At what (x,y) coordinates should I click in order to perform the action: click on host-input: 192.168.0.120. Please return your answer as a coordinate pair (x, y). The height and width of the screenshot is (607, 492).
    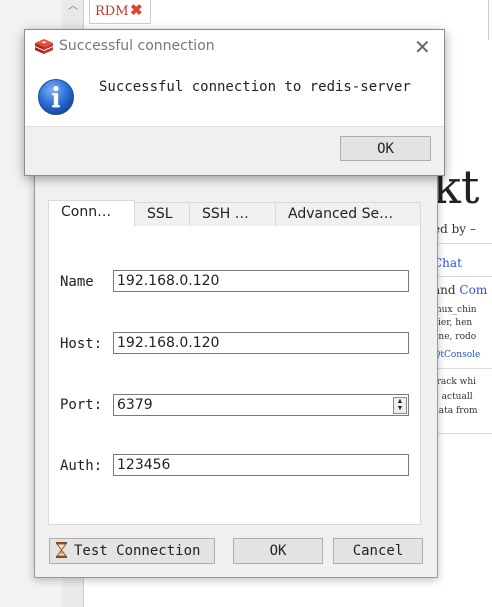
    Looking at the image, I should click on (261, 343).